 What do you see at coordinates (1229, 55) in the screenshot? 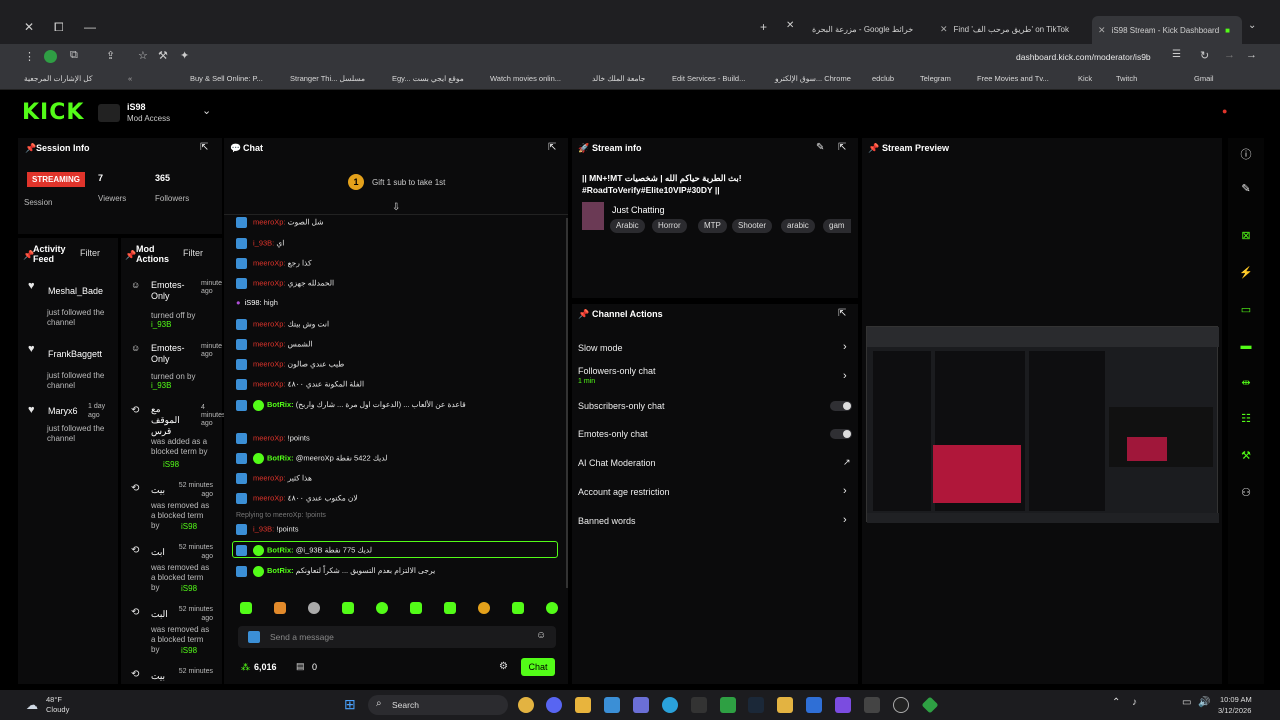
I see `forward-icon: →` at bounding box center [1229, 55].